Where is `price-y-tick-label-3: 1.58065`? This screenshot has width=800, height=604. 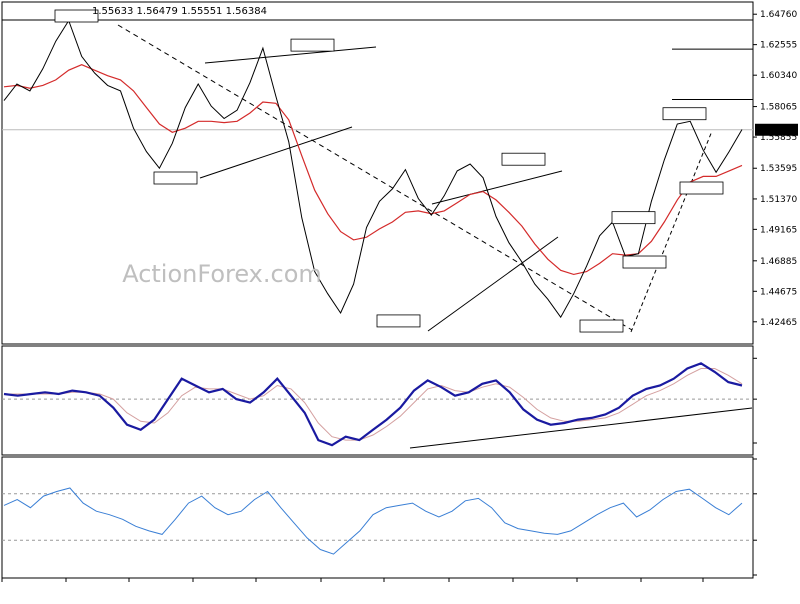
price-y-tick-label-3: 1.58065 is located at coordinates (778, 108).